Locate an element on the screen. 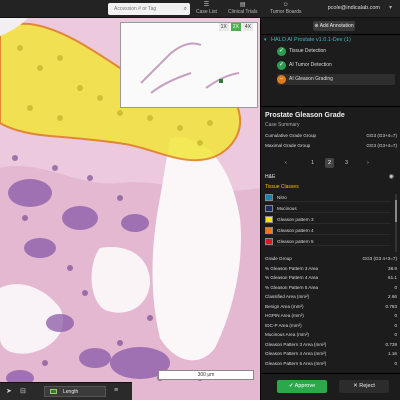  tool-label: Length is located at coordinates (71, 392).